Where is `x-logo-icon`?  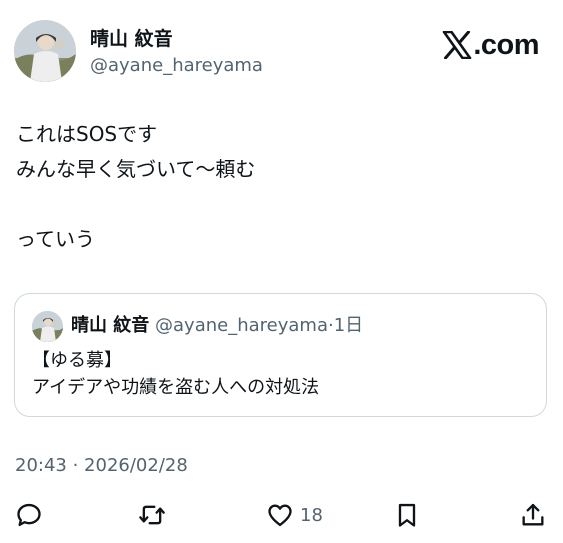 x-logo-icon is located at coordinates (457, 45).